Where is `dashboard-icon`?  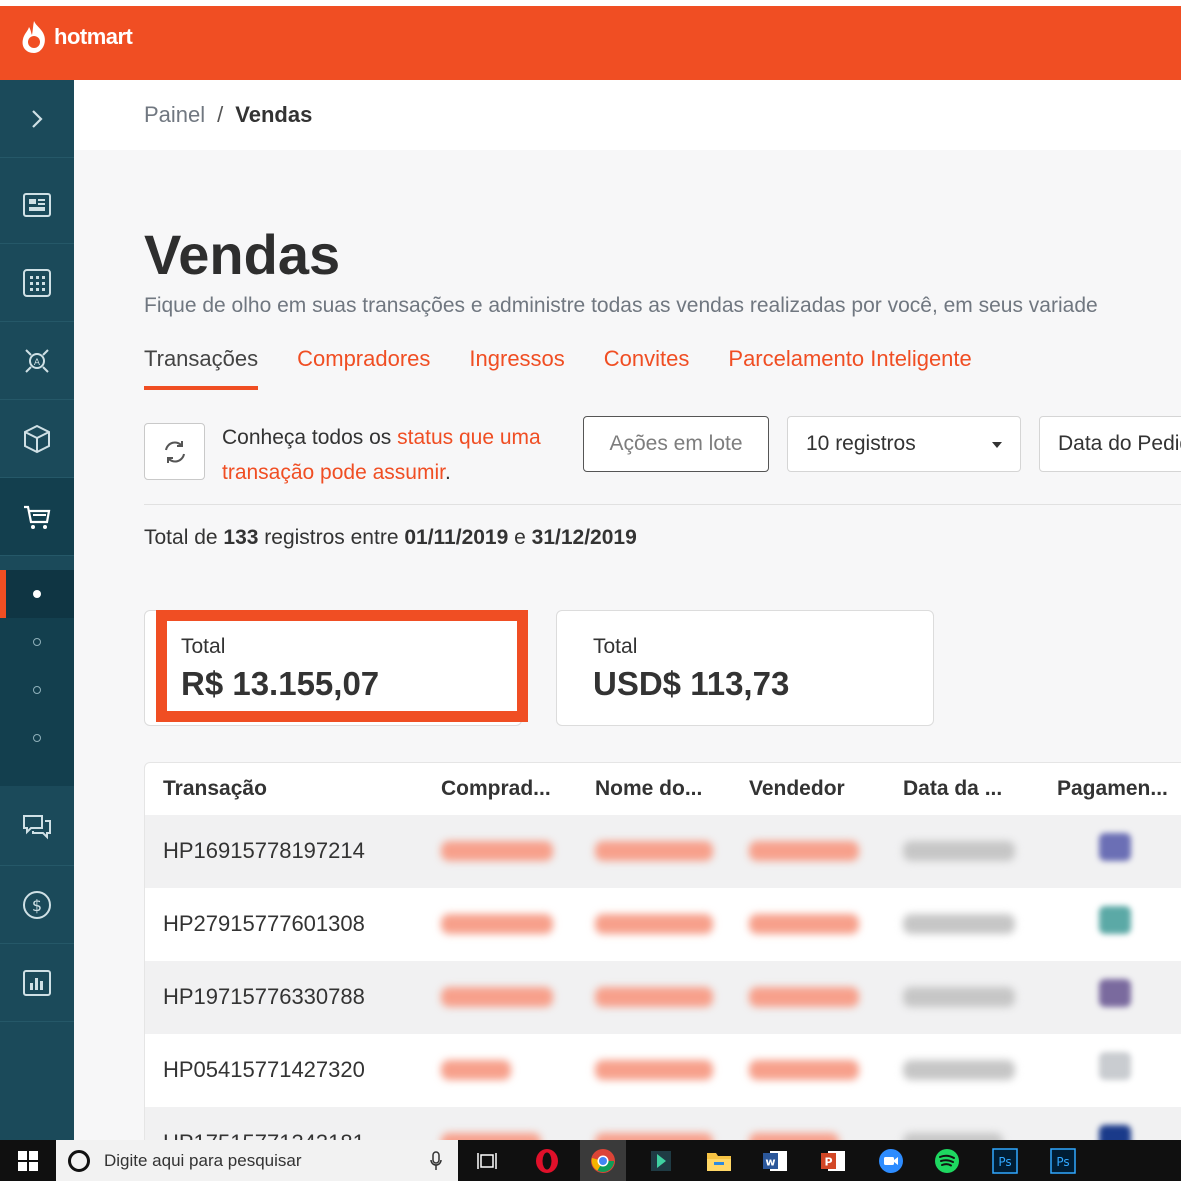
dashboard-icon is located at coordinates (37, 204).